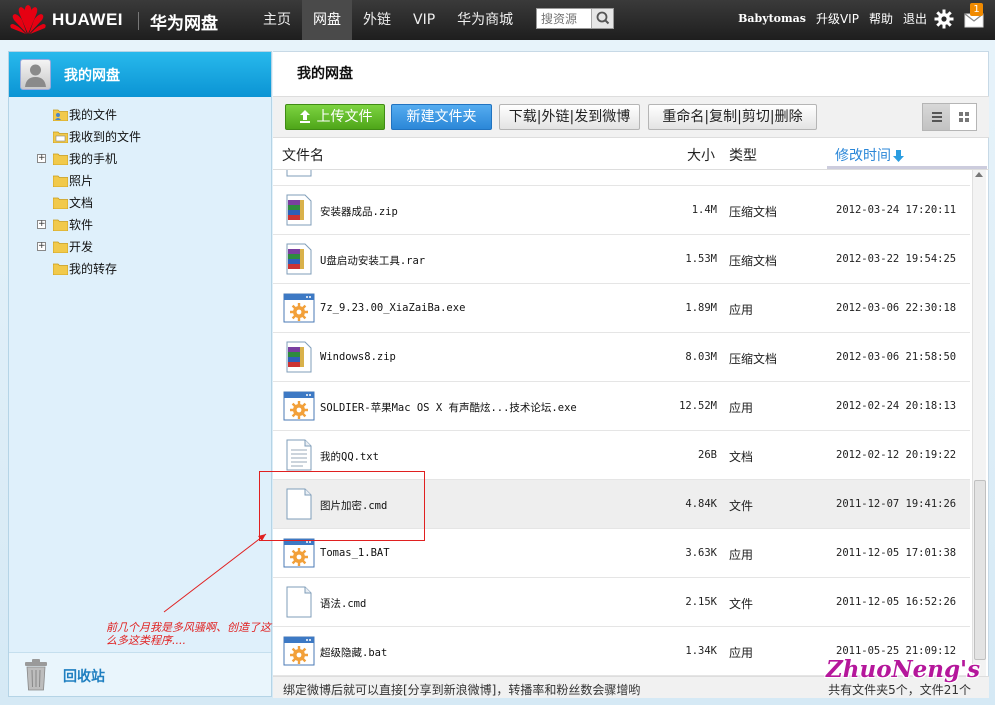 This screenshot has width=995, height=705. I want to click on file-size: 1.89M, so click(701, 308).